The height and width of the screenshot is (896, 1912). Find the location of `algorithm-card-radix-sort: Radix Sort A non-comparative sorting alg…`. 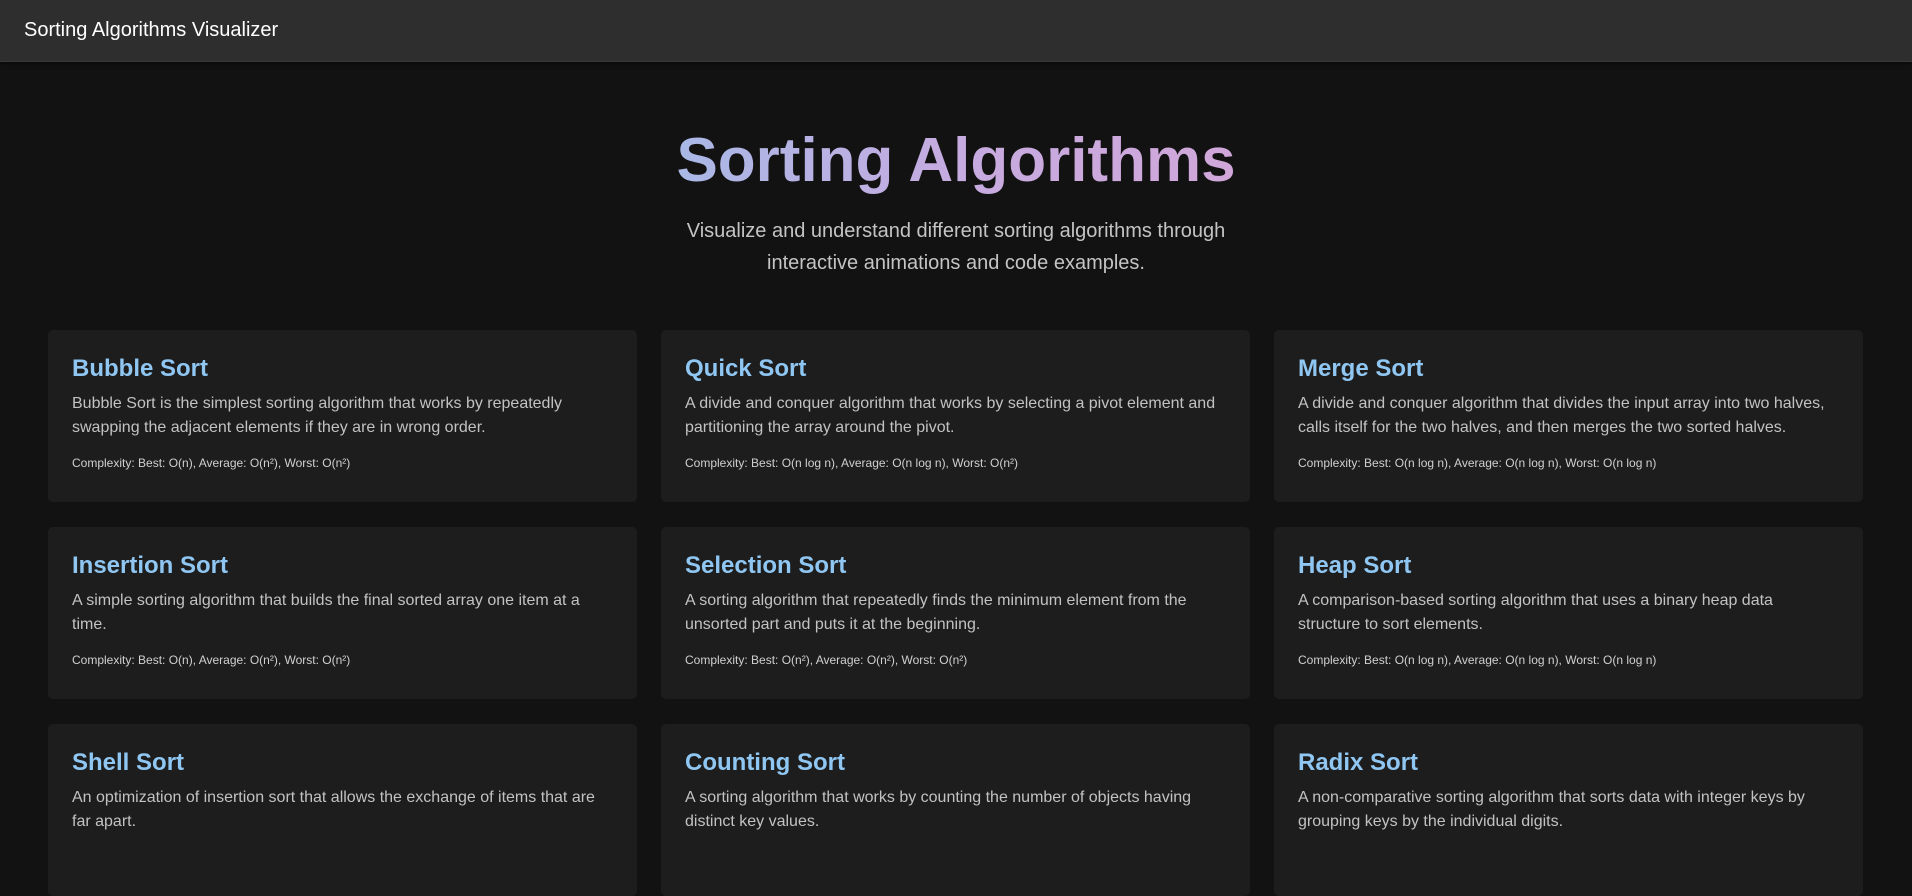

algorithm-card-radix-sort: Radix Sort A non-comparative sorting alg… is located at coordinates (1568, 810).